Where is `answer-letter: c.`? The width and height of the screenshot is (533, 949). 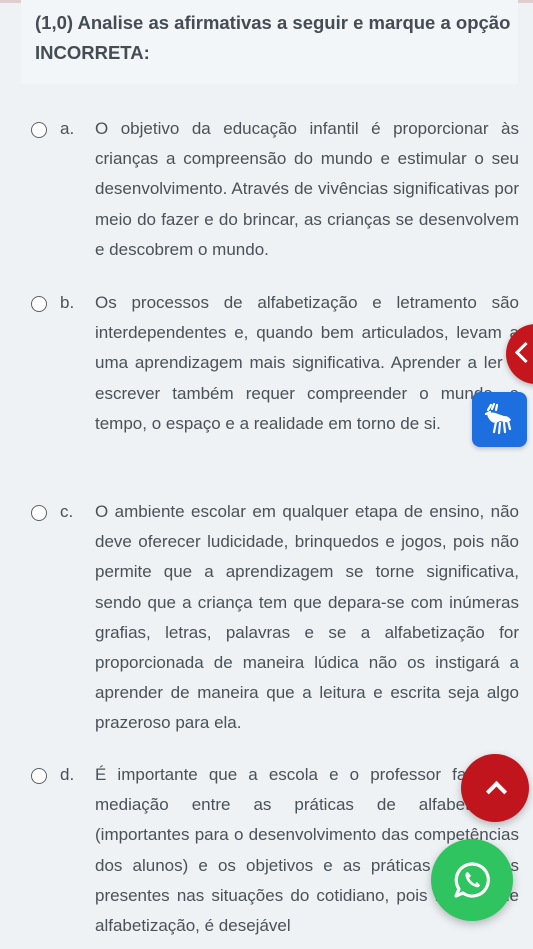
answer-letter: c. is located at coordinates (67, 511).